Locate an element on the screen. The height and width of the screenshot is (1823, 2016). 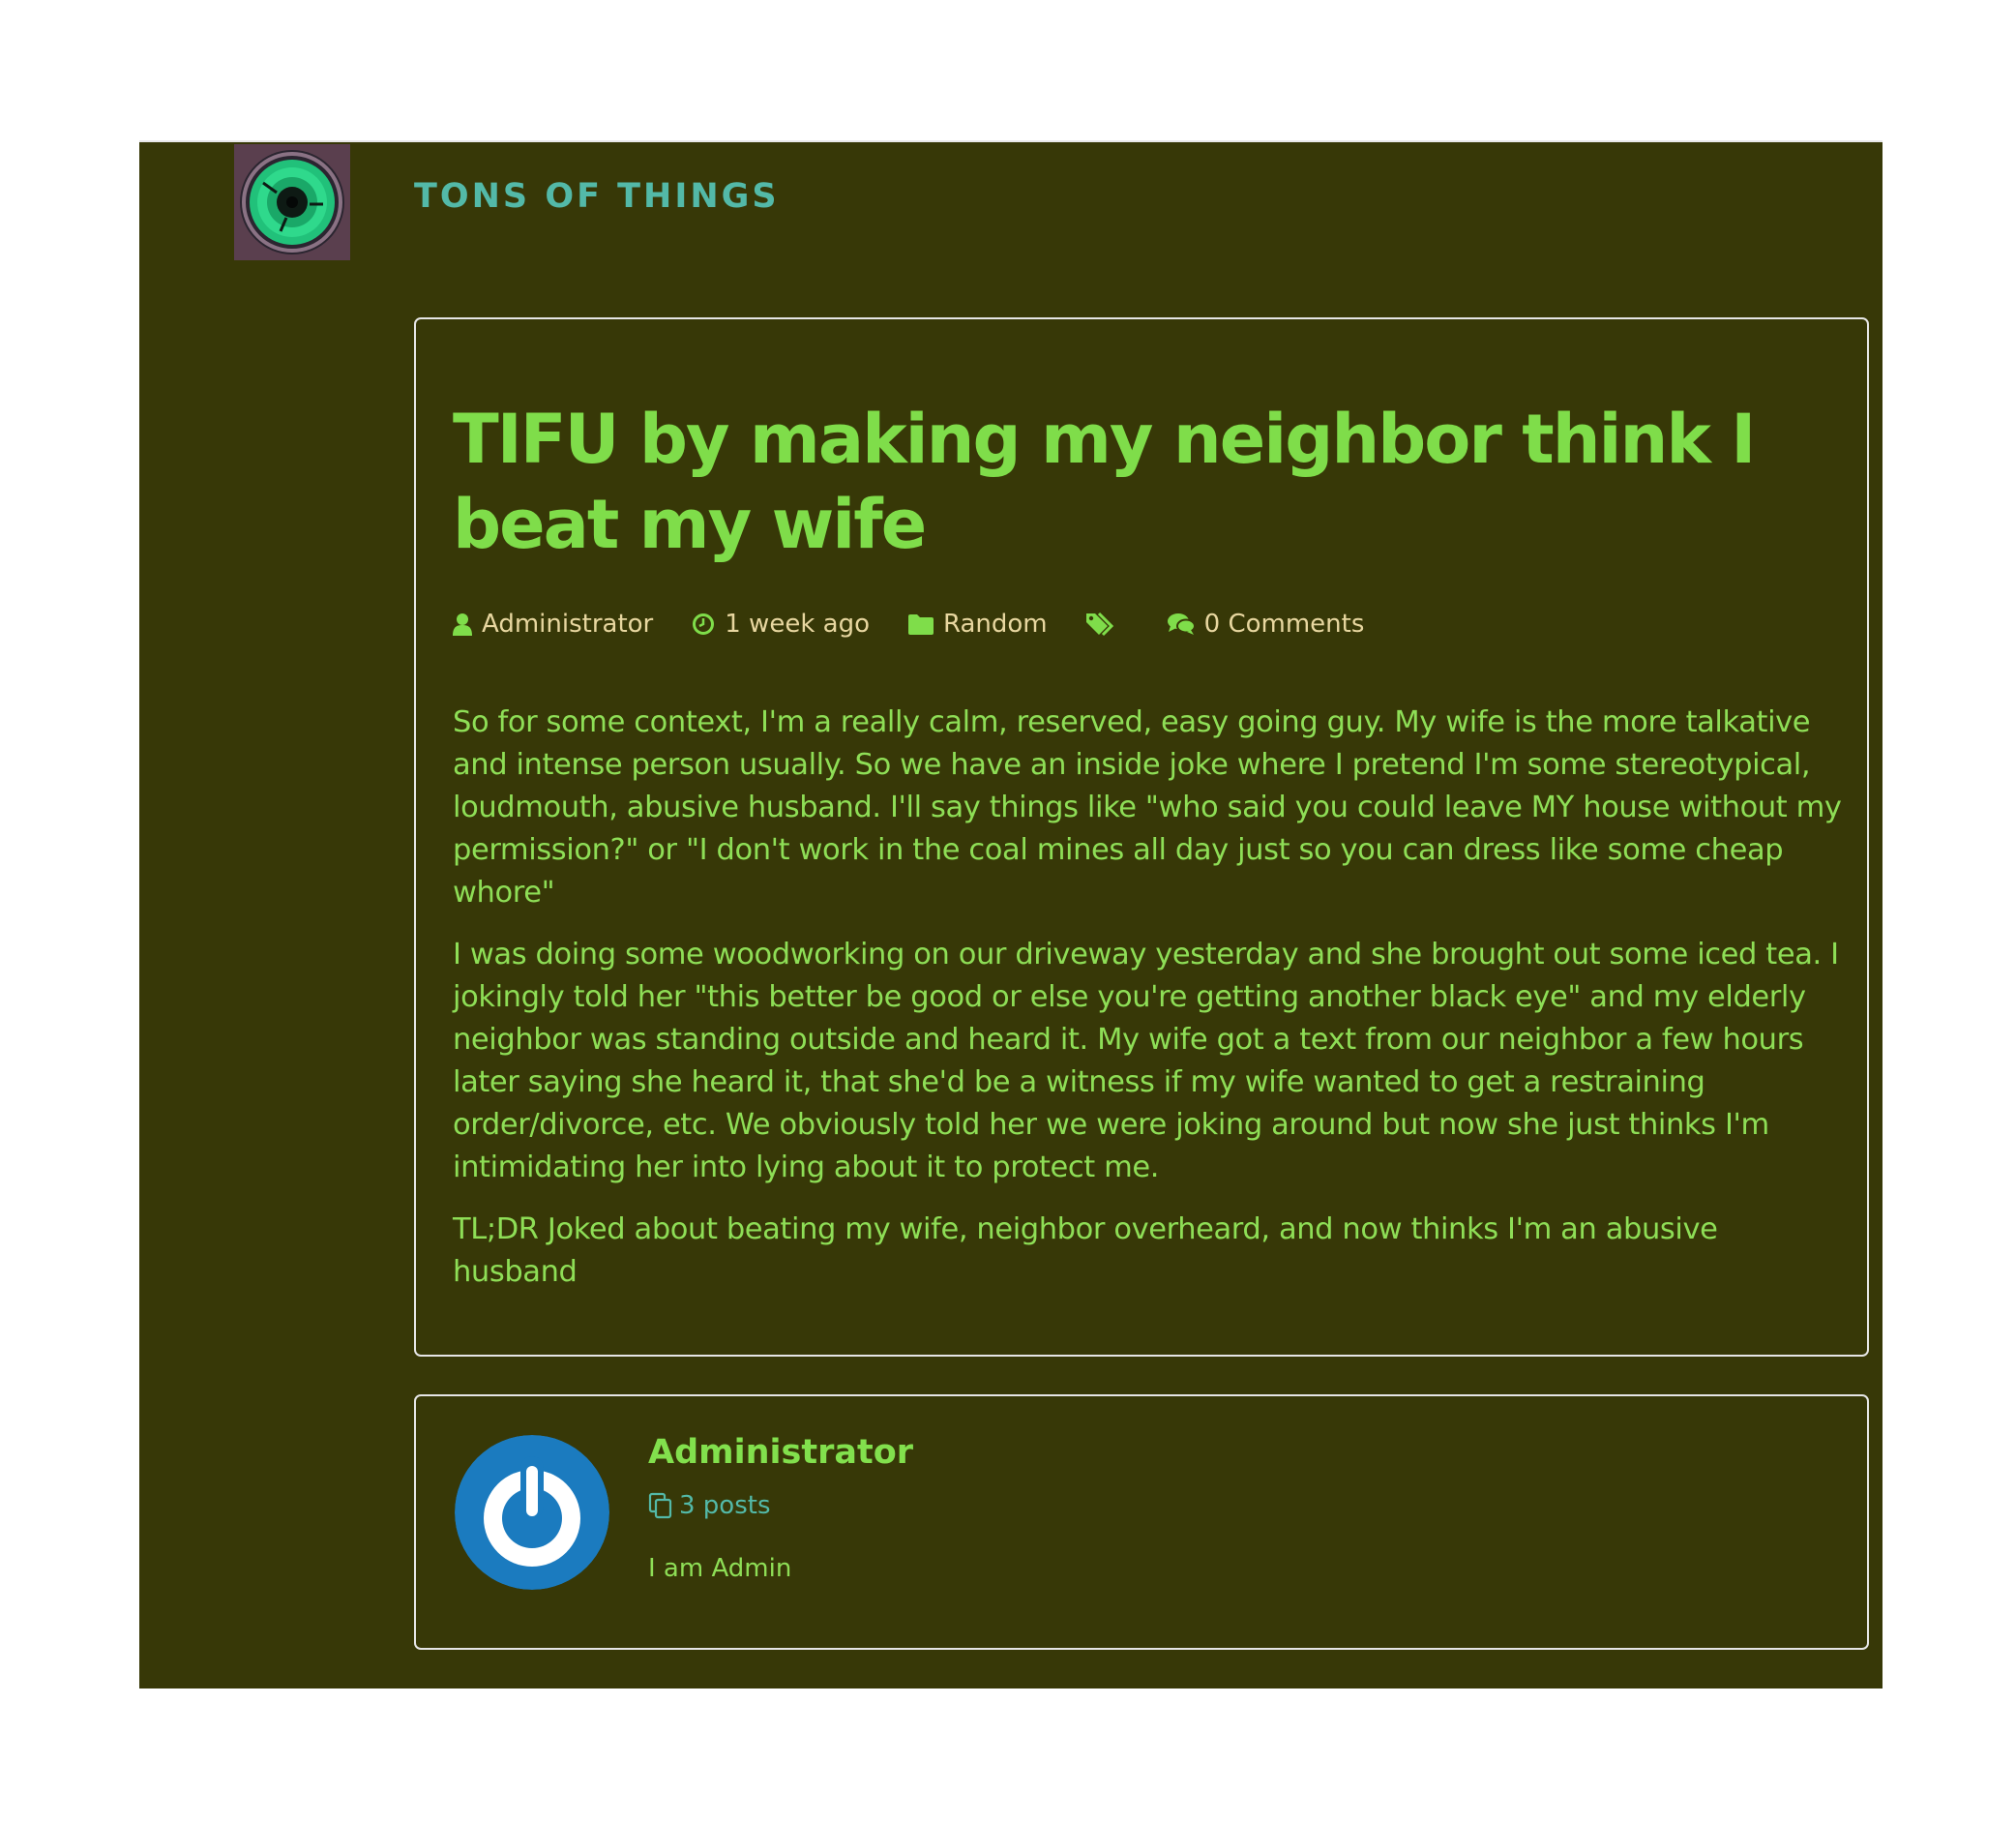
meta-date: 1 week ago is located at coordinates (781, 624).